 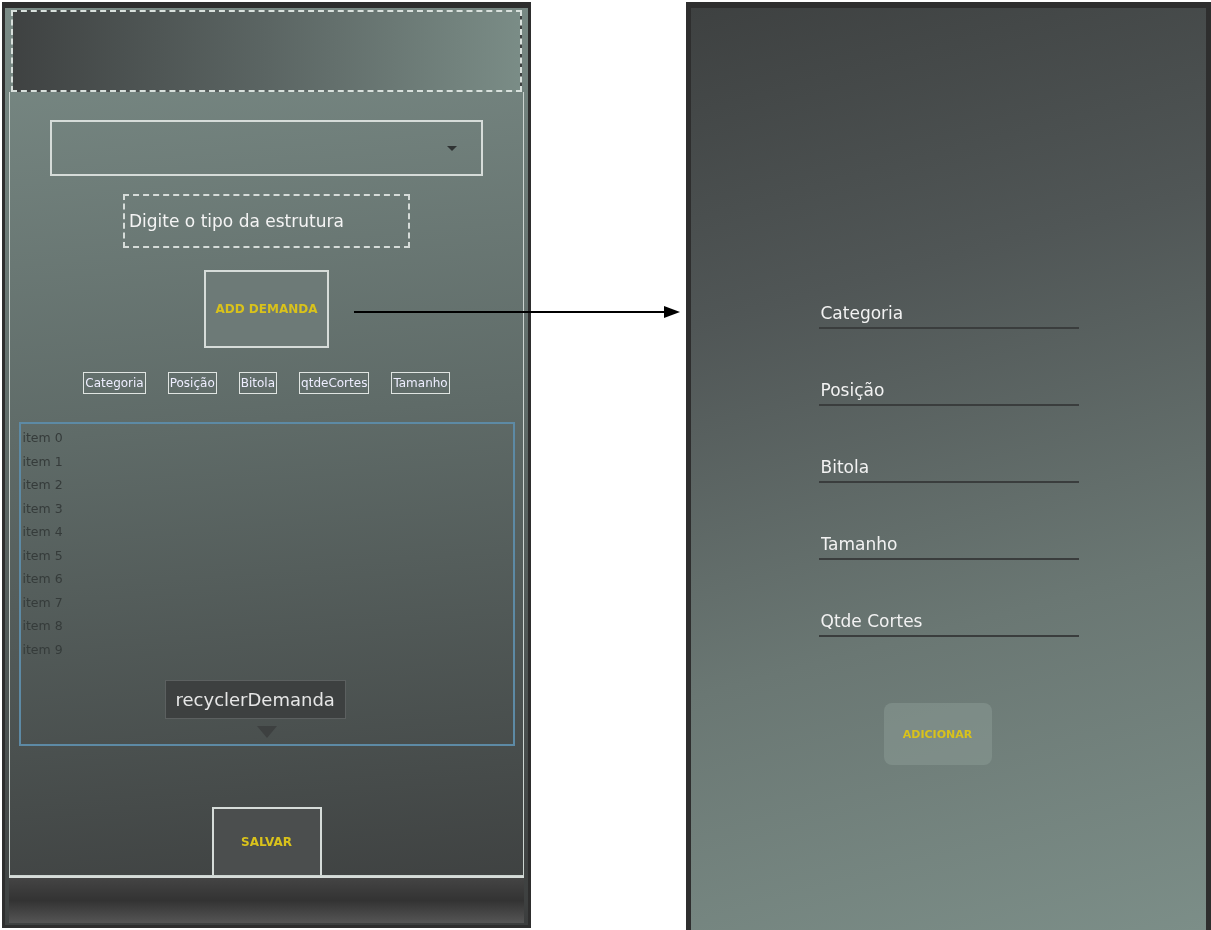 What do you see at coordinates (948, 313) in the screenshot?
I see `input-field: Categoria` at bounding box center [948, 313].